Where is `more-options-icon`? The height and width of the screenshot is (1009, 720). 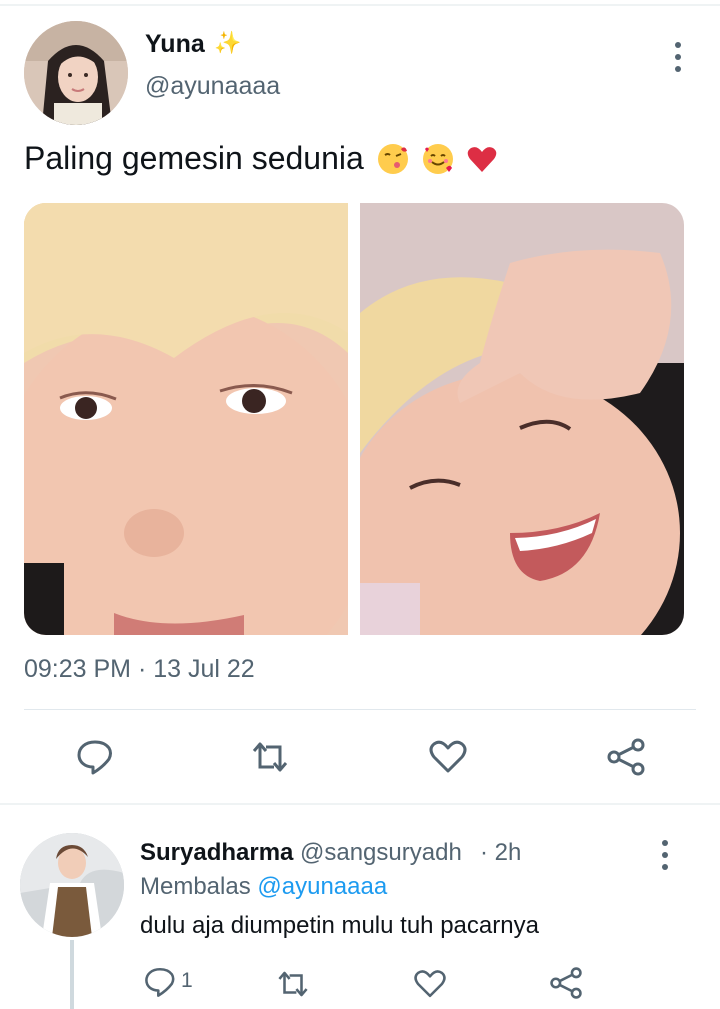
more-options-icon is located at coordinates (678, 57).